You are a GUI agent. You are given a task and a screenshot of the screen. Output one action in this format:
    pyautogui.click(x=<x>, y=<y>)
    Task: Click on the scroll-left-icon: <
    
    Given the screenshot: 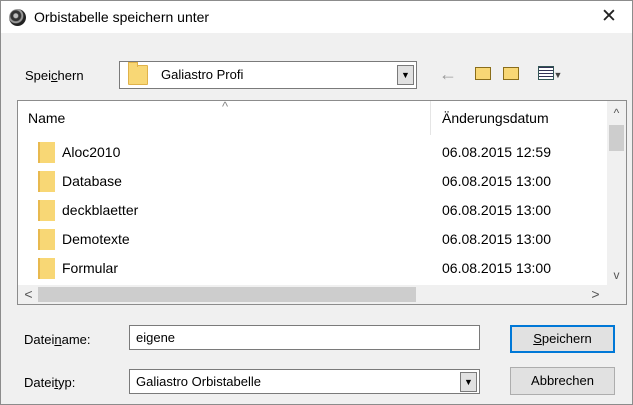 What is the action you would take?
    pyautogui.click(x=28, y=294)
    